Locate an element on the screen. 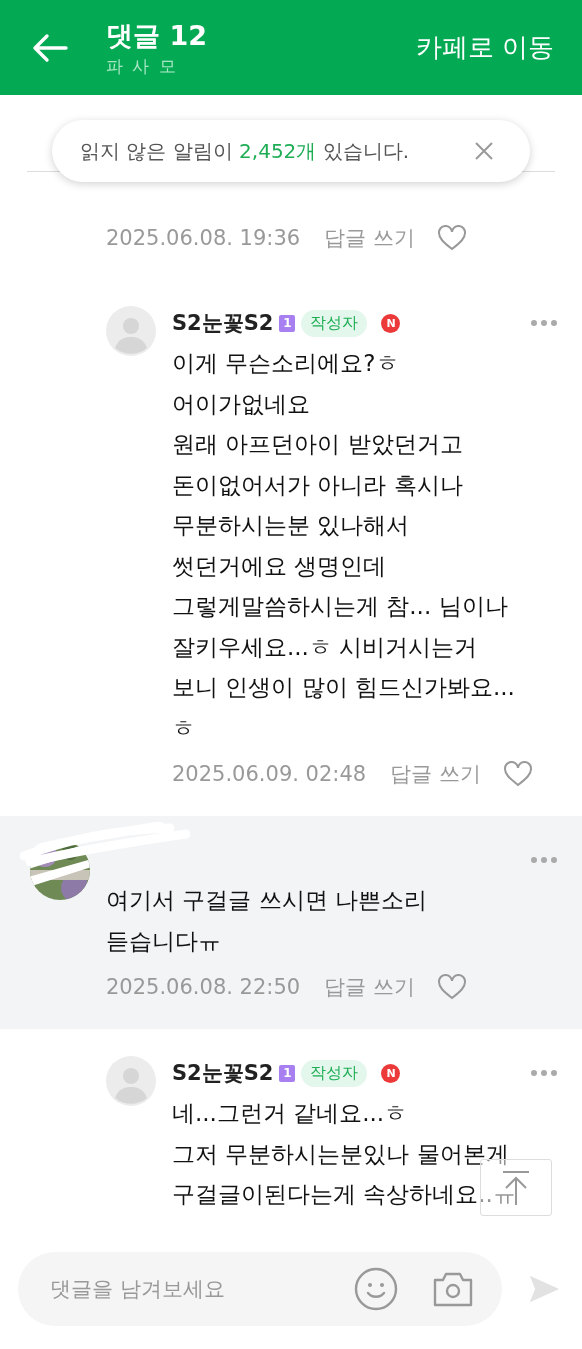 Image resolution: width=582 pixels, height=1349 pixels. page-title: 댓글 12 is located at coordinates (157, 35).